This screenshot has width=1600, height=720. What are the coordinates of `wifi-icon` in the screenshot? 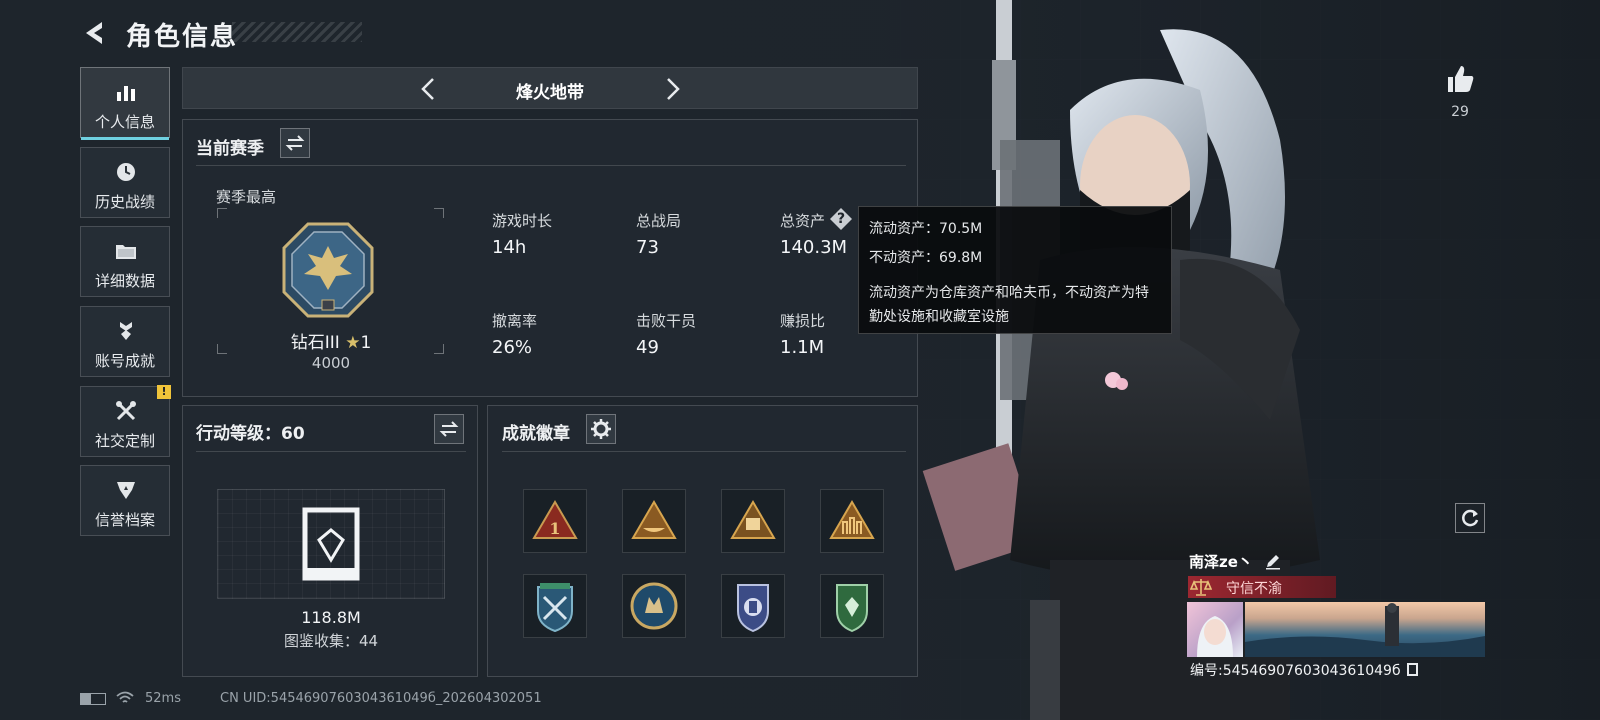 It's located at (125, 697).